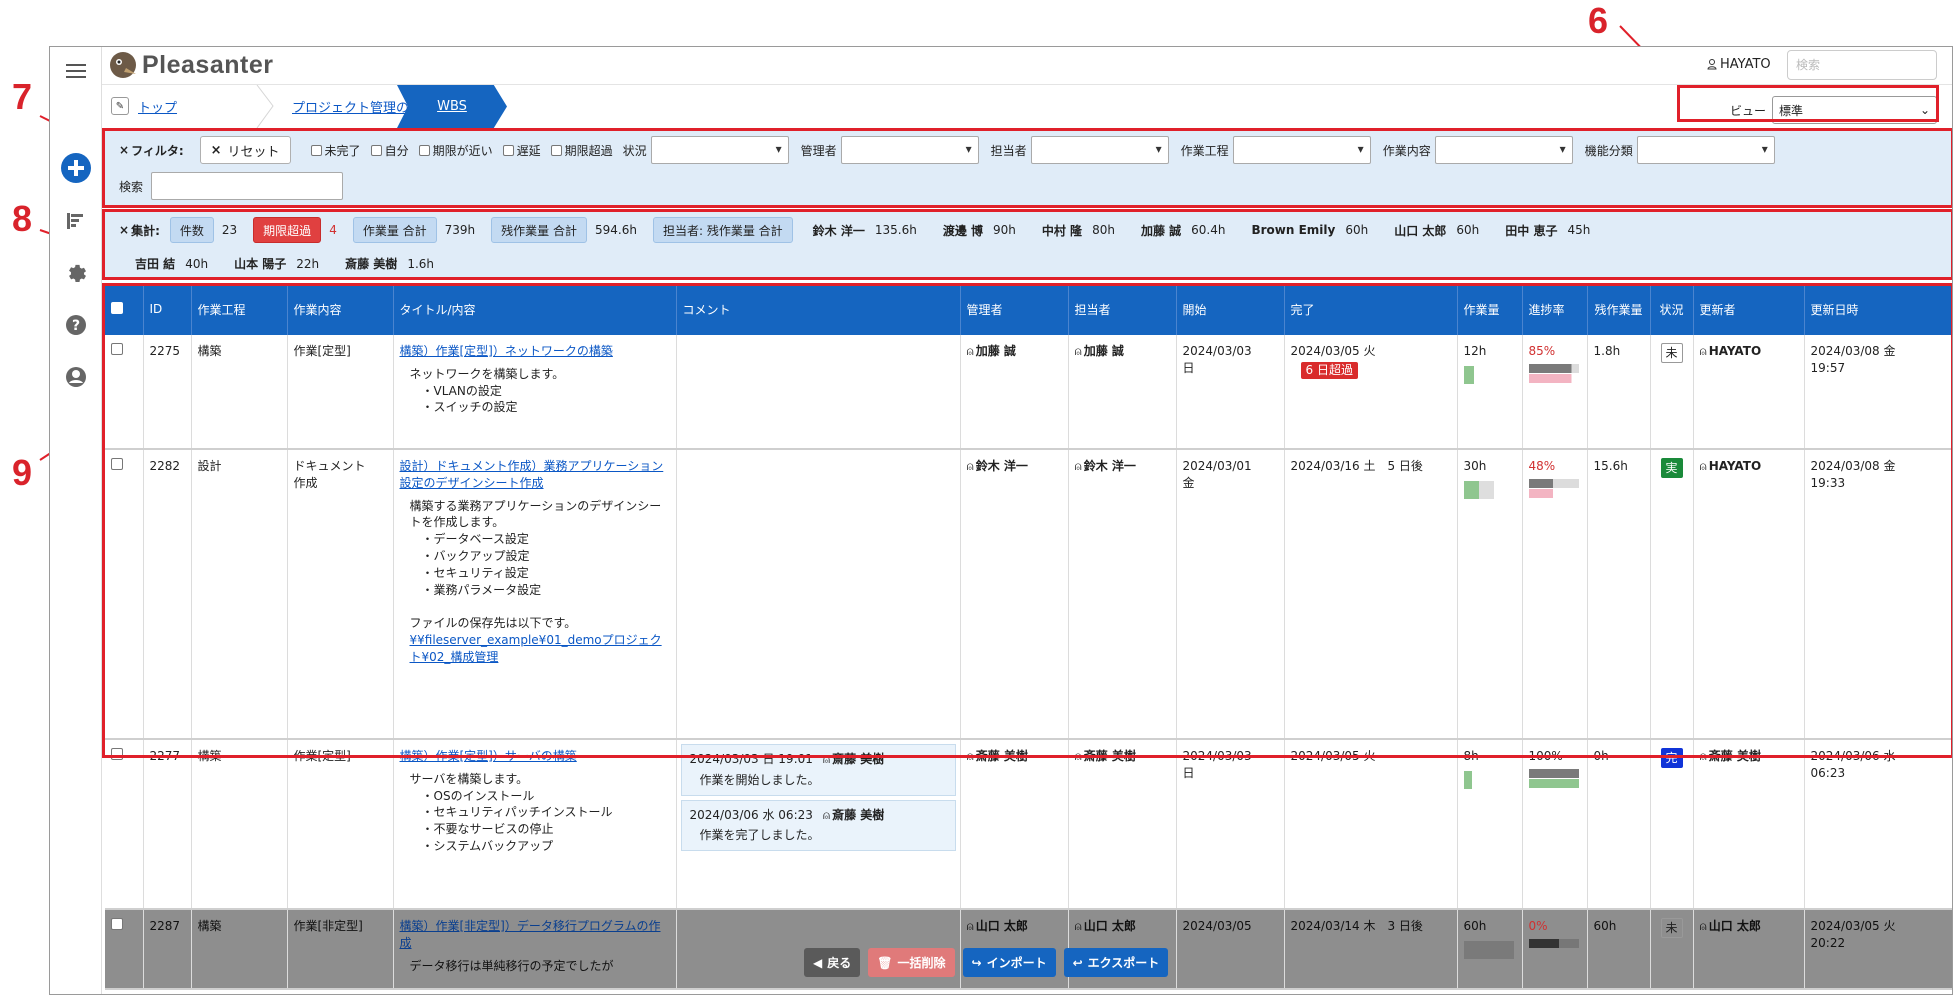 The height and width of the screenshot is (995, 1953). Describe the element at coordinates (76, 71) in the screenshot. I see `menu-icon` at that location.